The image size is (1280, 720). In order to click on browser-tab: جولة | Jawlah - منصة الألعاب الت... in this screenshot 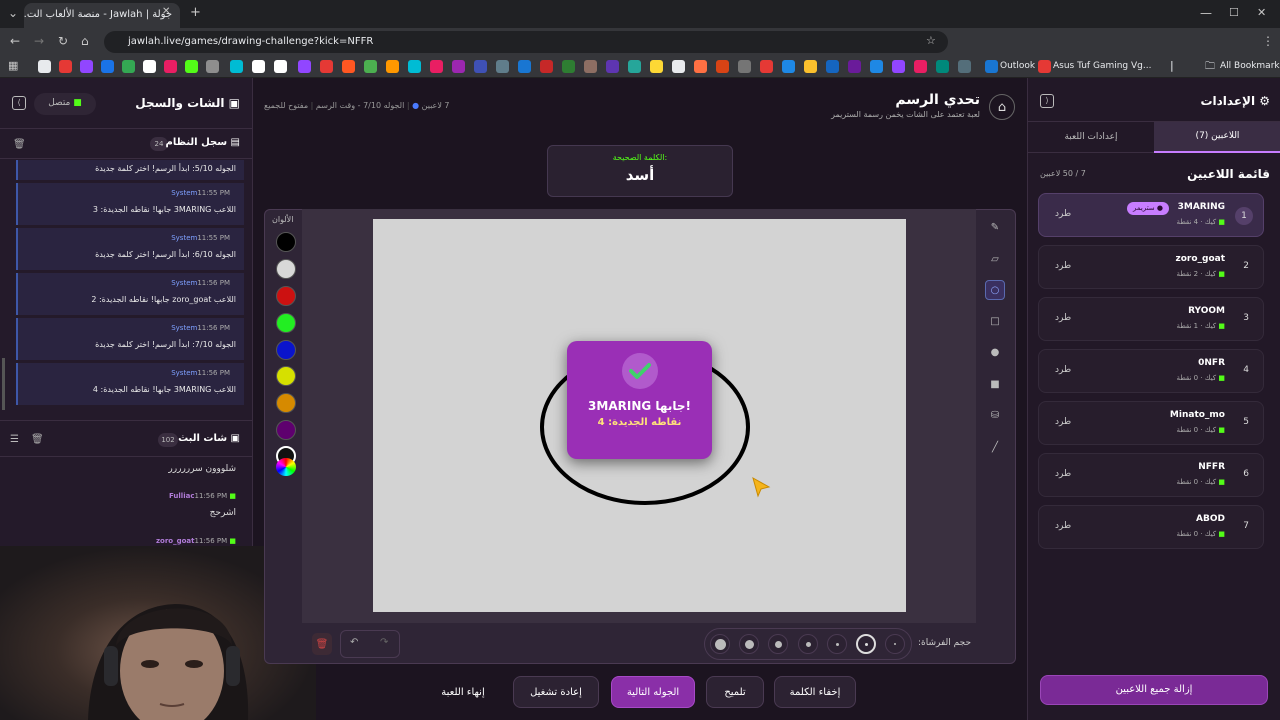, I will do `click(102, 15)`.